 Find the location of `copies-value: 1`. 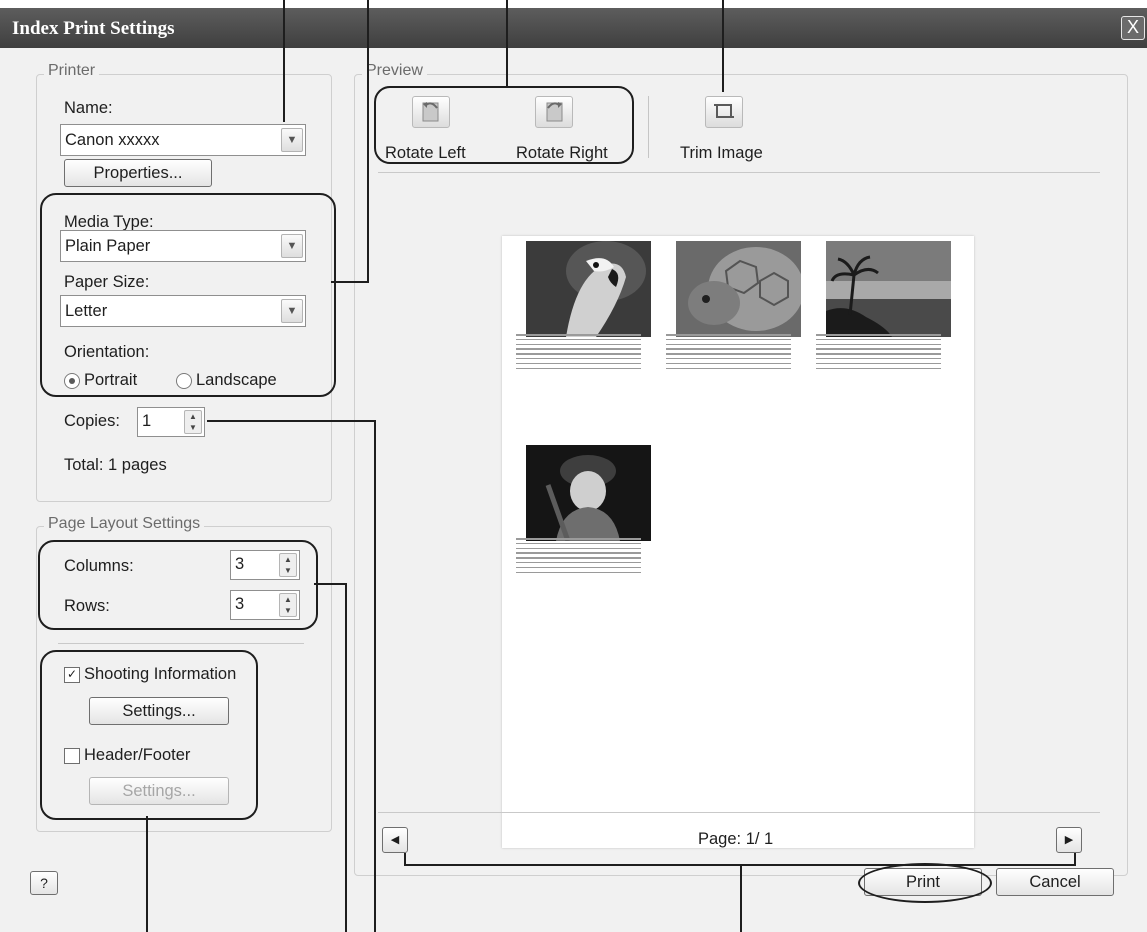

copies-value: 1 is located at coordinates (147, 421).